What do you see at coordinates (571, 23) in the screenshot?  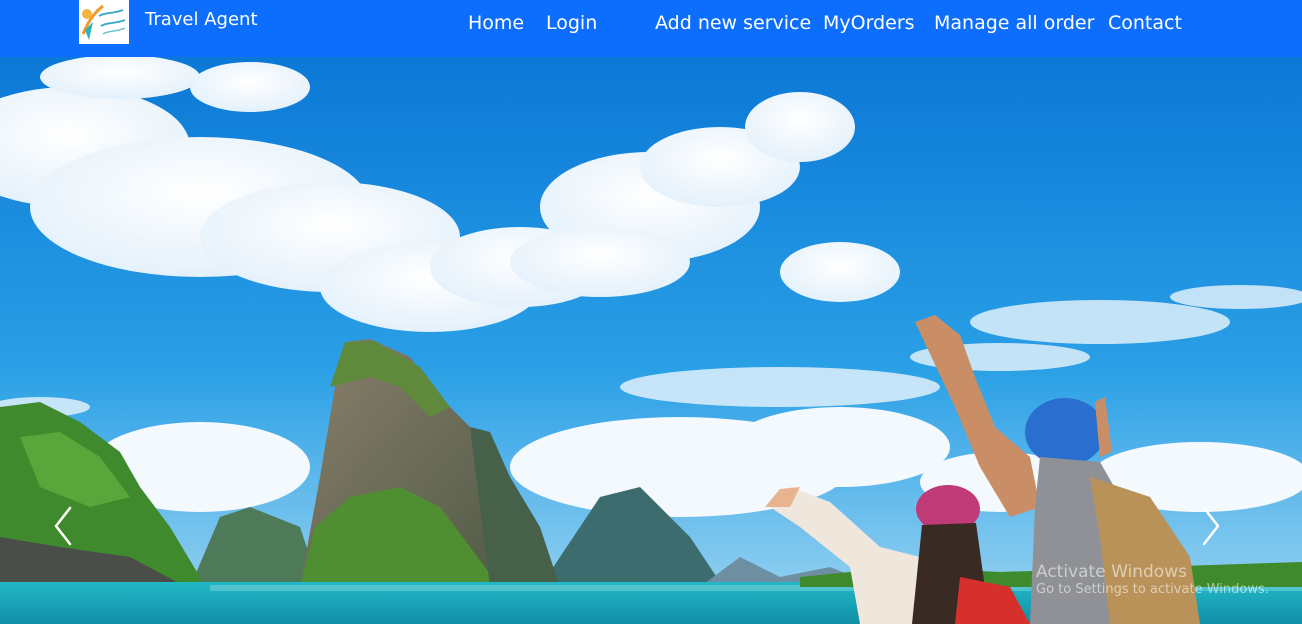 I see `nav-login-link: Login` at bounding box center [571, 23].